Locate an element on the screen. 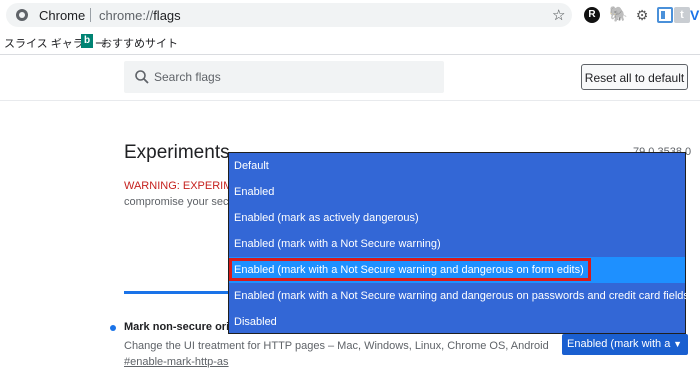  search-icon is located at coordinates (142, 77).